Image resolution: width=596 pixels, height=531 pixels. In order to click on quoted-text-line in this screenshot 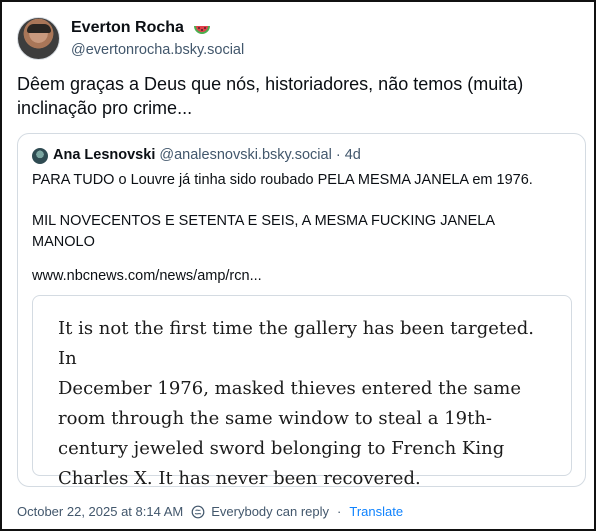, I will do `click(304, 201)`.